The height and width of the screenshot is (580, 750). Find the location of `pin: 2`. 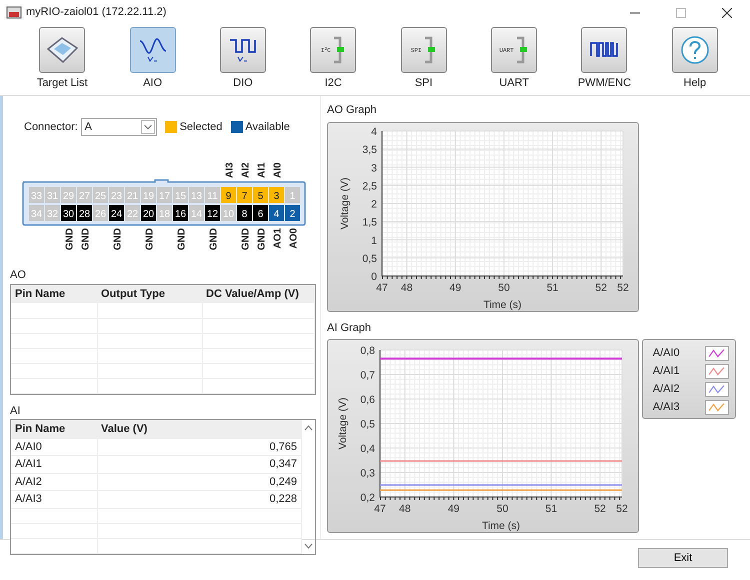

pin: 2 is located at coordinates (292, 213).